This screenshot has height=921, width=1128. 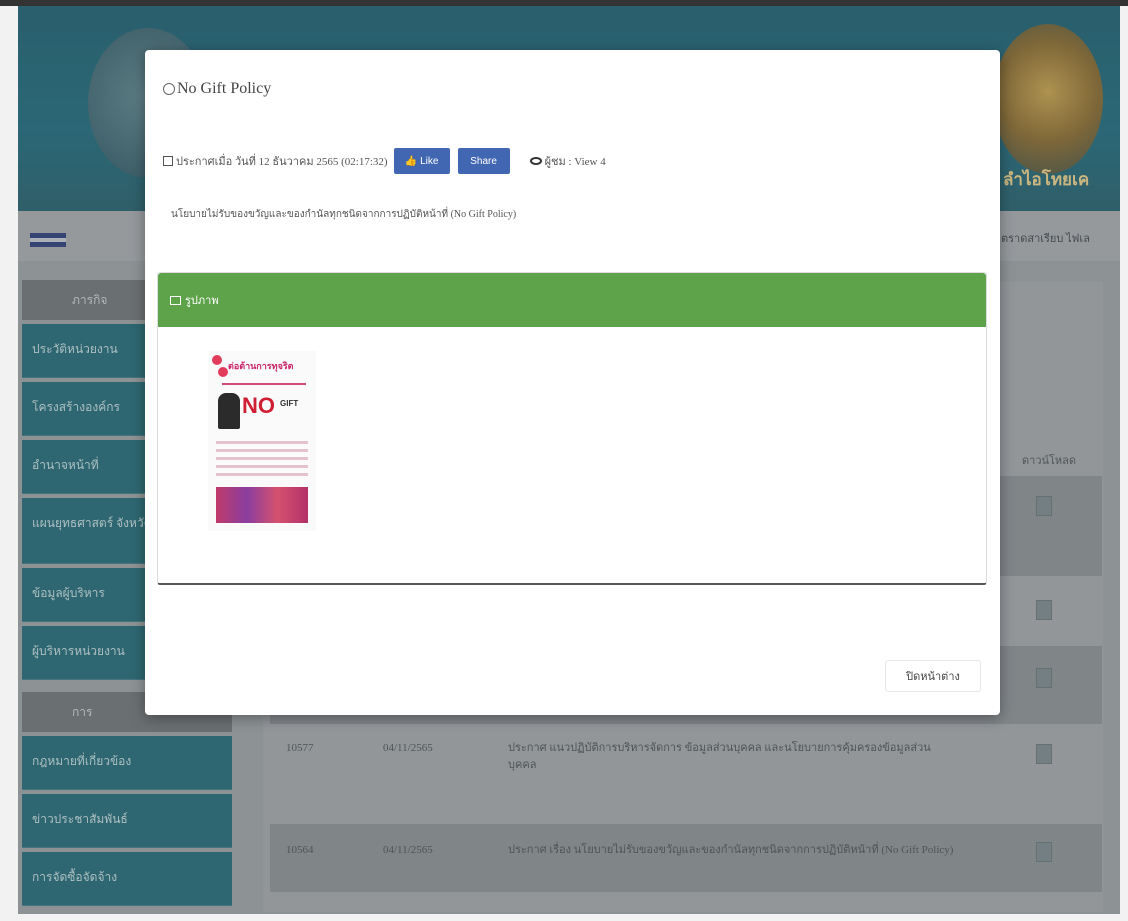 What do you see at coordinates (202, 301) in the screenshot?
I see `attachments-heading-label: รูปภาพ` at bounding box center [202, 301].